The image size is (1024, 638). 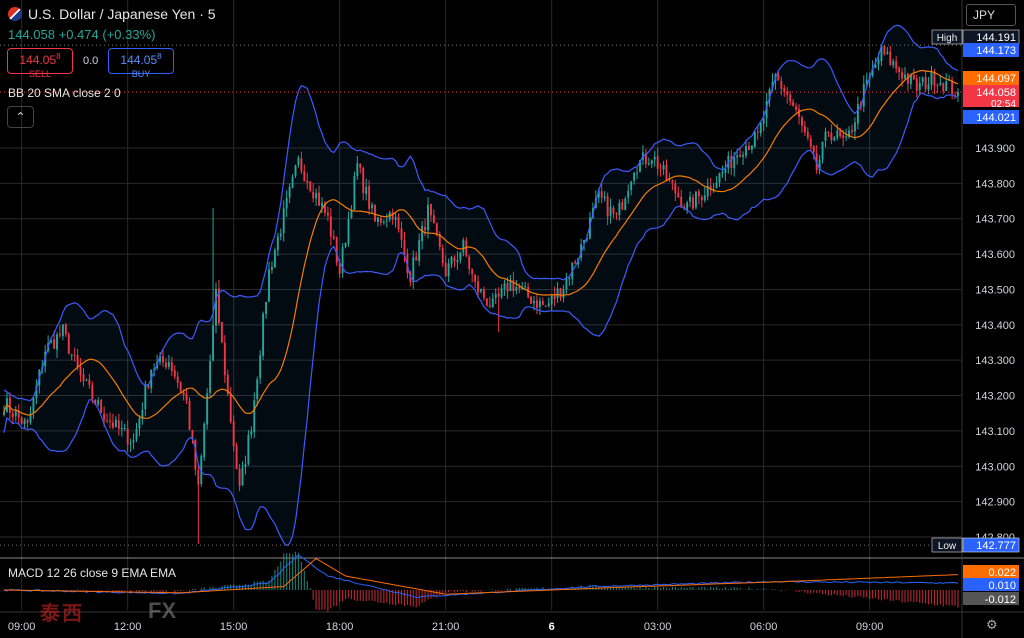 I want to click on macd-badge-value: -0.012, so click(x=1000, y=600).